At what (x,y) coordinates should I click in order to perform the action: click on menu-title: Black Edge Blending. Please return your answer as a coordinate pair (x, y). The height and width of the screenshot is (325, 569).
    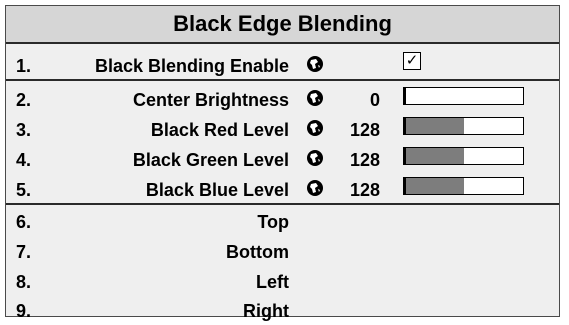
    Looking at the image, I should click on (282, 24).